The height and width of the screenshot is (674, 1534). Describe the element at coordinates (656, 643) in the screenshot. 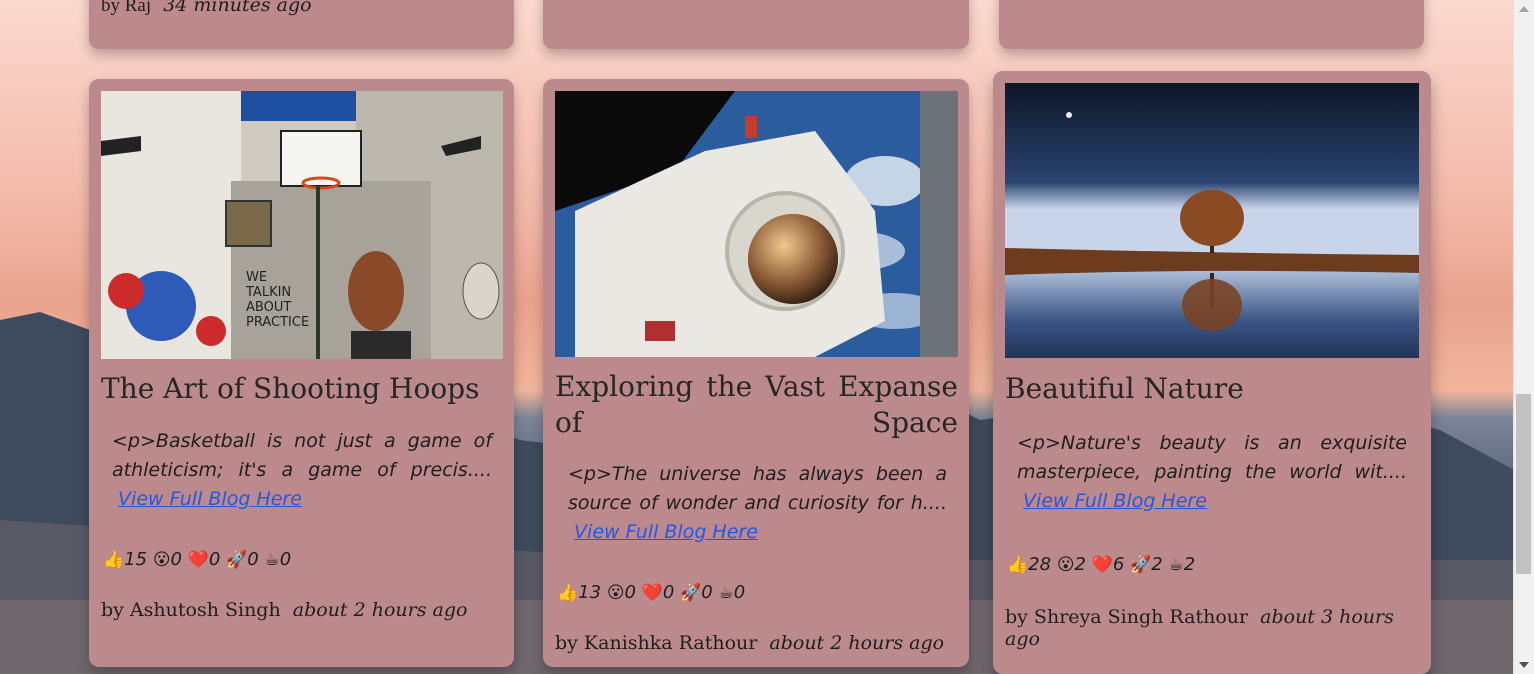

I see `author-name: by Kanishka Rathour` at that location.